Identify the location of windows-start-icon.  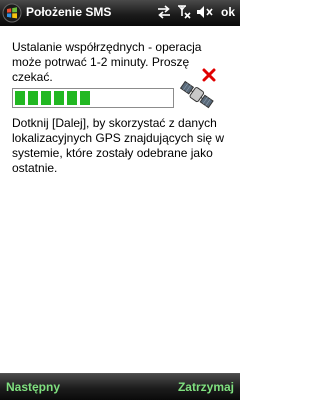
(12, 13).